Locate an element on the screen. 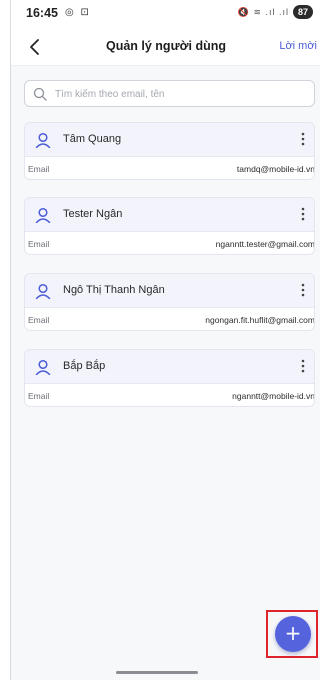 Image resolution: width=320 pixels, height=680 pixels. status-bar: 16:45 ◎ ⊡ 🔇 ≋ .ıl .ıl 87 is located at coordinates (165, 14).